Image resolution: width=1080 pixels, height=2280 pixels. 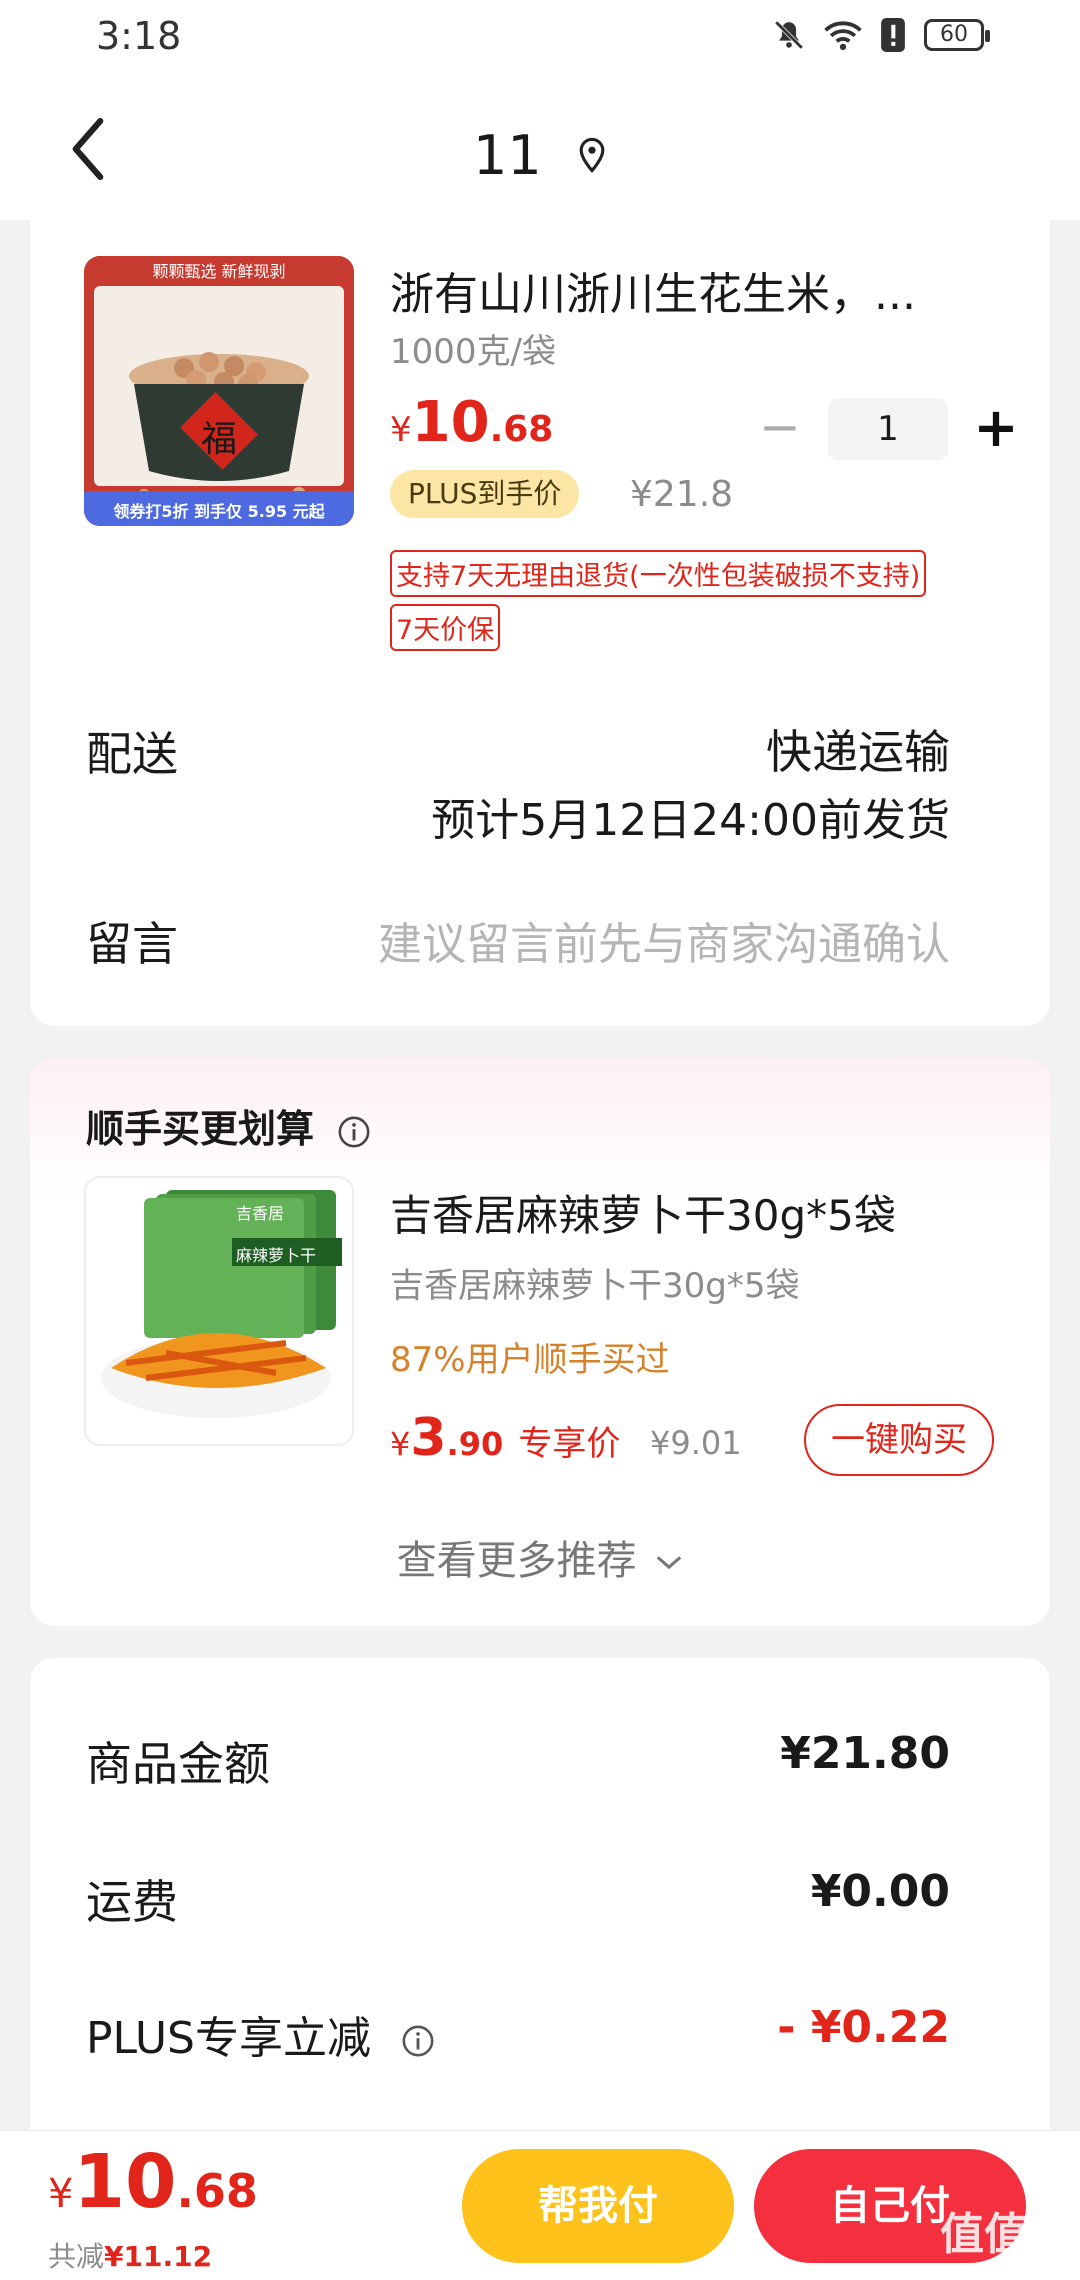 I want to click on view-more-recommend: 查看更多推荐, so click(x=540, y=1557).